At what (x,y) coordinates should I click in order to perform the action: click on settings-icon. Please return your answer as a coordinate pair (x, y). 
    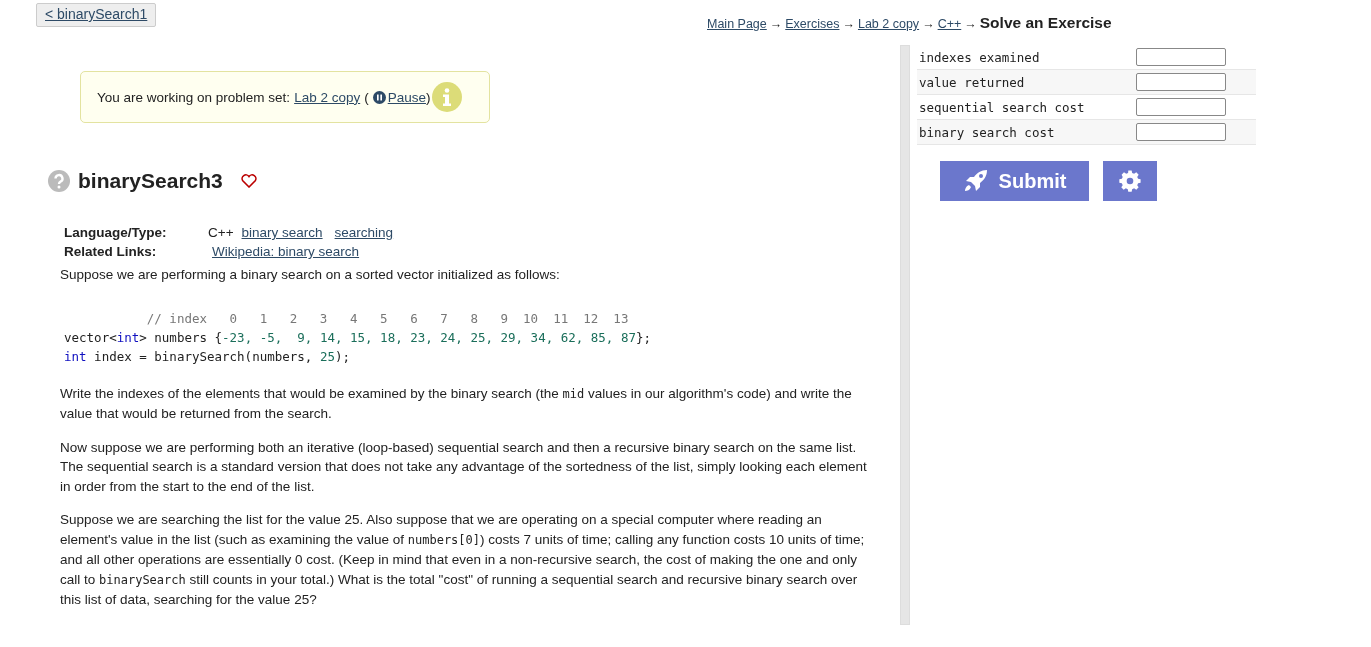
    Looking at the image, I should click on (1130, 181).